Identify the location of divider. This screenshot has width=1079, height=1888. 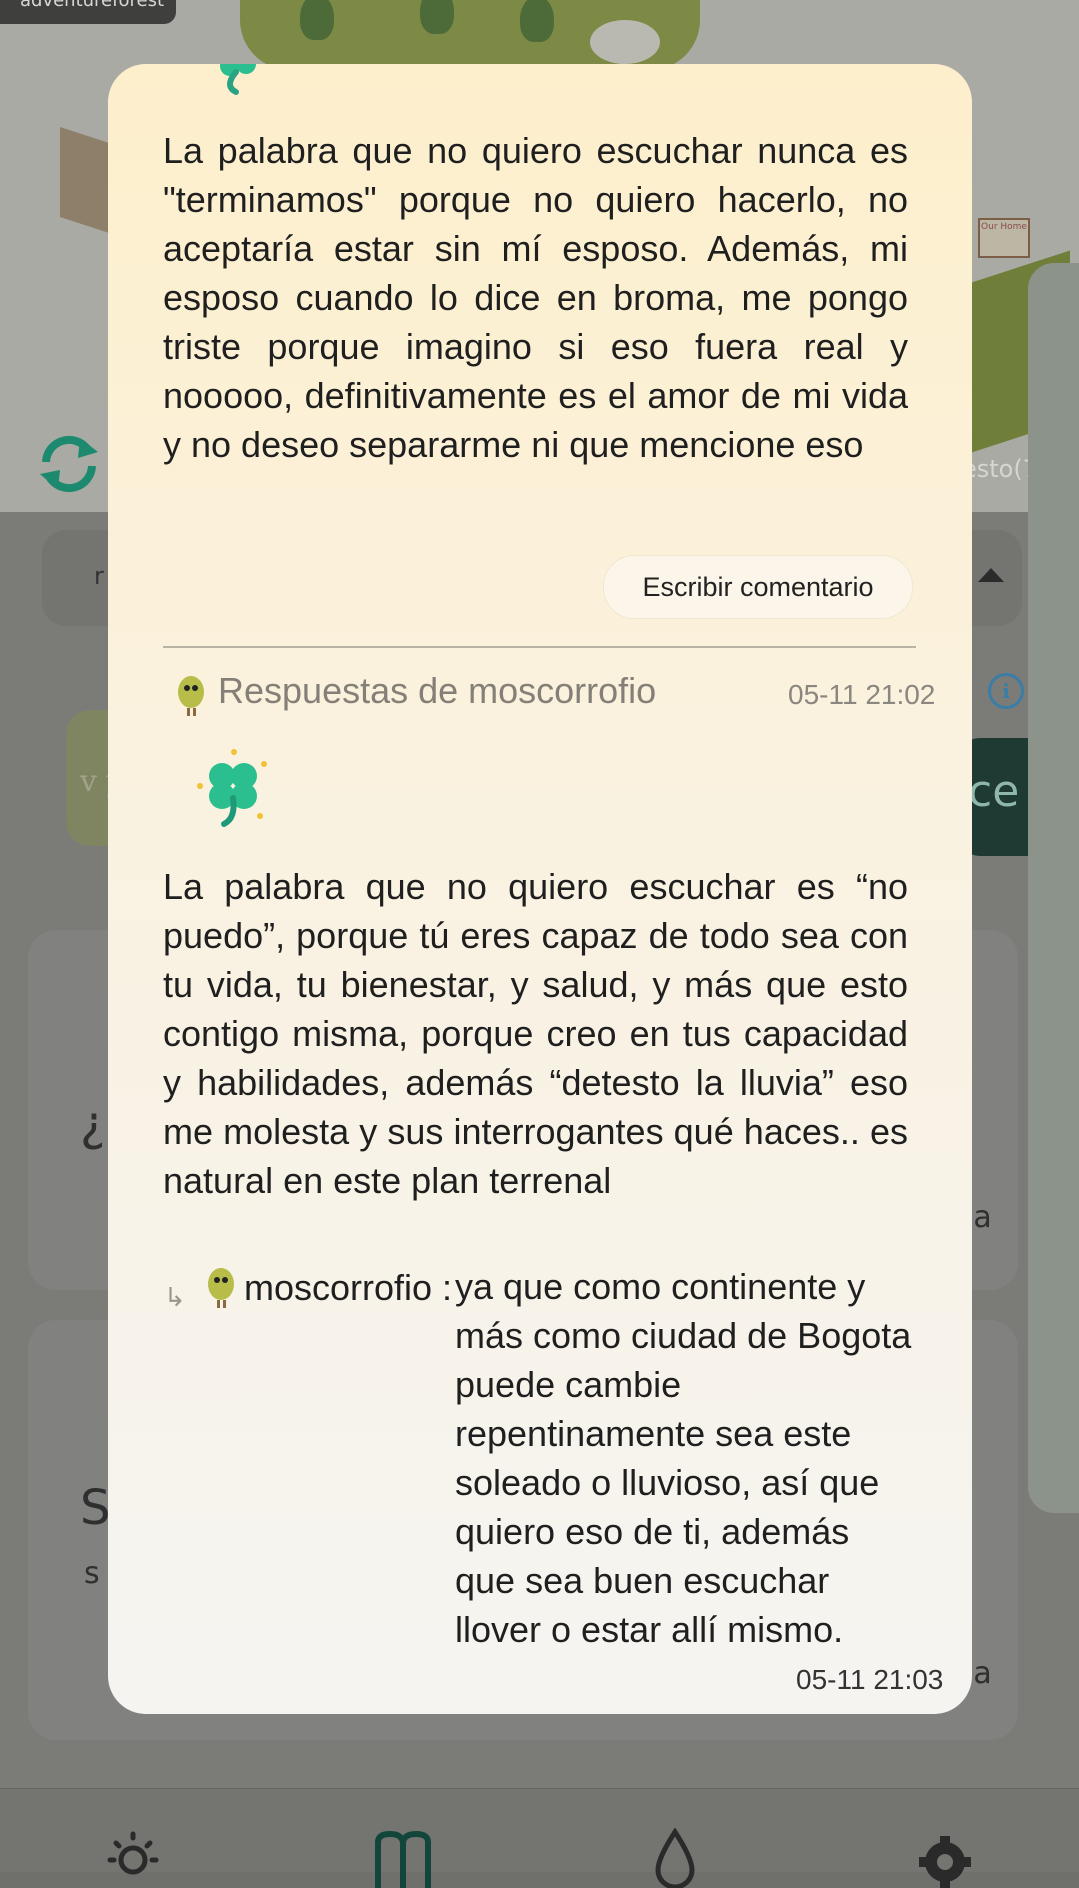
(539, 647).